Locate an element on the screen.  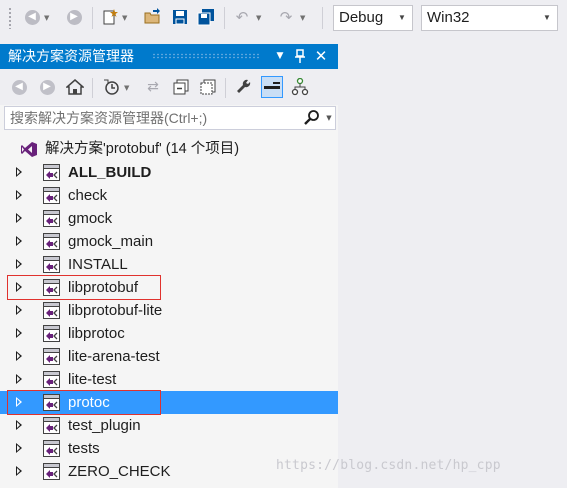
solution-node: 解决方案'protobuf' (14 个项目) is located at coordinates (169, 149).